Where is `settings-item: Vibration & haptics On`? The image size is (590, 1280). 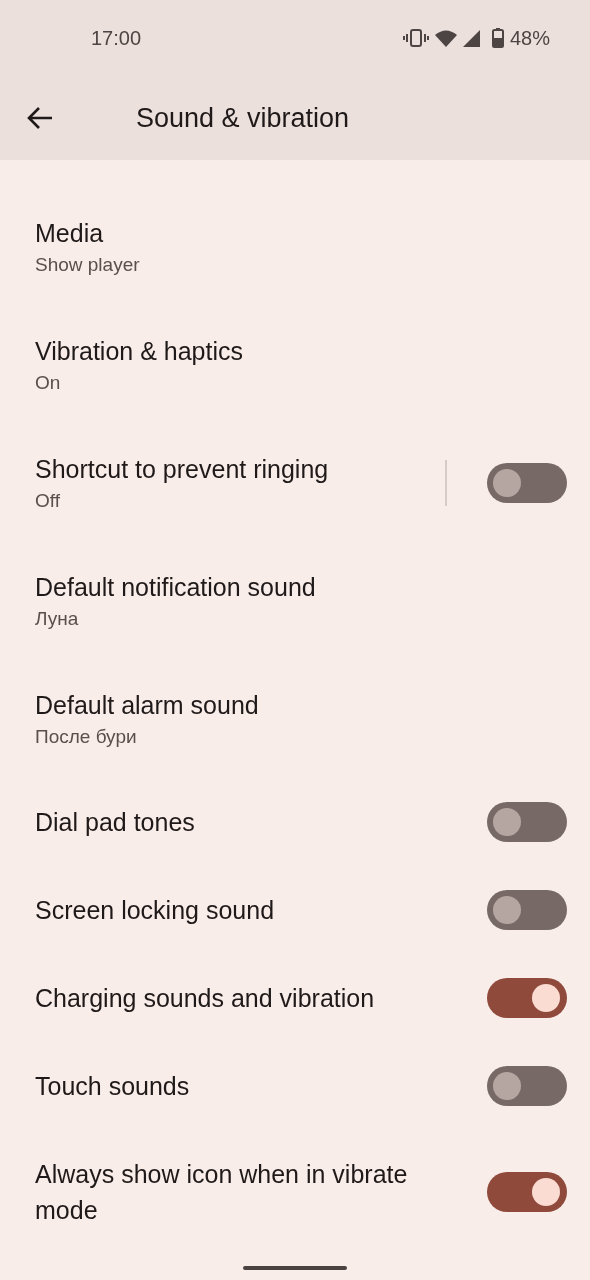 settings-item: Vibration & haptics On is located at coordinates (295, 365).